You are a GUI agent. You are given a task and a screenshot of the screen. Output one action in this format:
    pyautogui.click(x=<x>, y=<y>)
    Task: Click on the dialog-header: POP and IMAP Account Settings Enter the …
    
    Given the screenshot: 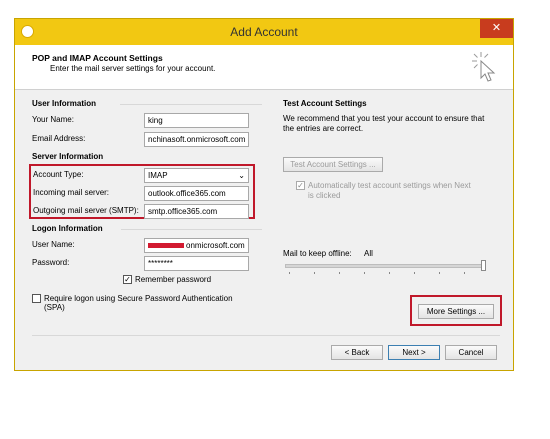 What is the action you would take?
    pyautogui.click(x=264, y=67)
    